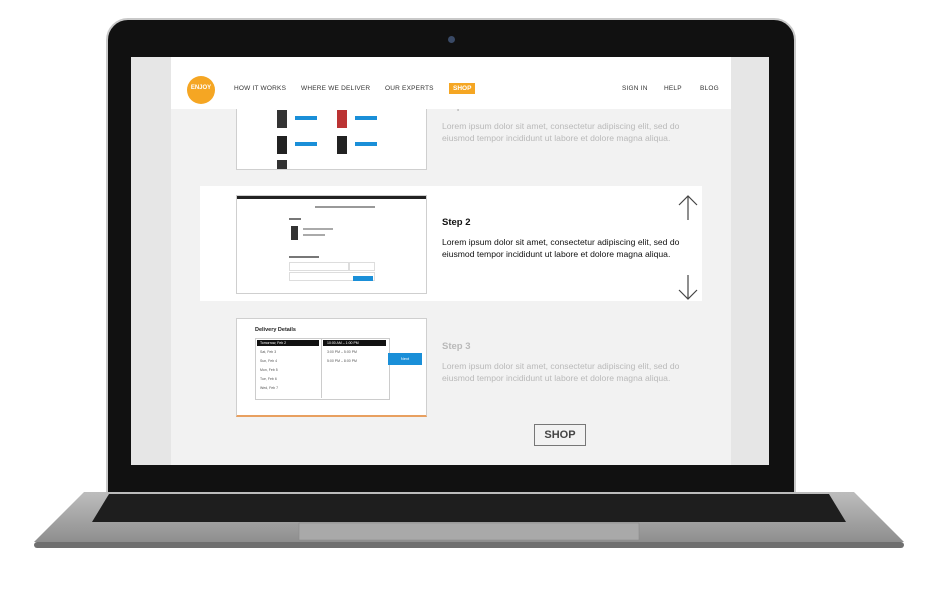 This screenshot has height=603, width=929. I want to click on left-gutter, so click(151, 261).